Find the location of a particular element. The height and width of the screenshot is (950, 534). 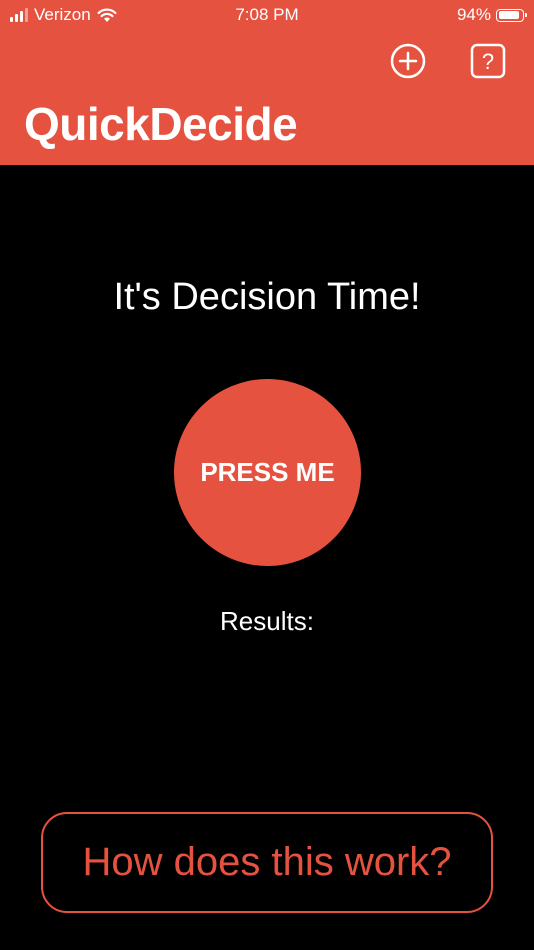

add-button is located at coordinates (408, 61).